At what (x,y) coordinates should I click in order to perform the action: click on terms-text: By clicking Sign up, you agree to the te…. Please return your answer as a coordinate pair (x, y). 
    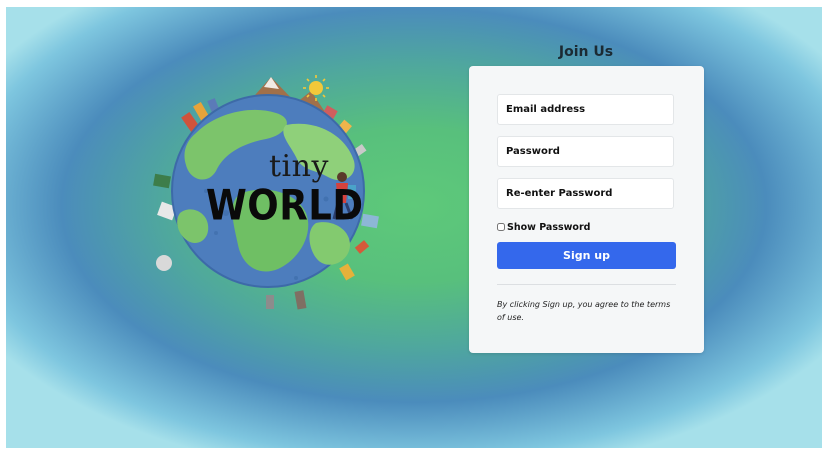
    Looking at the image, I should click on (584, 311).